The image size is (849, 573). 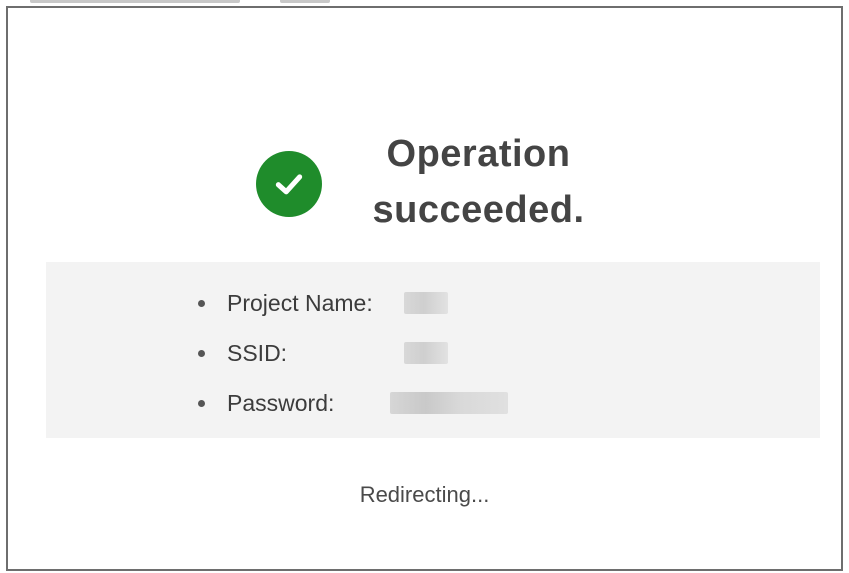 I want to click on details-list: Project Name: SSID: Password:, so click(x=353, y=353).